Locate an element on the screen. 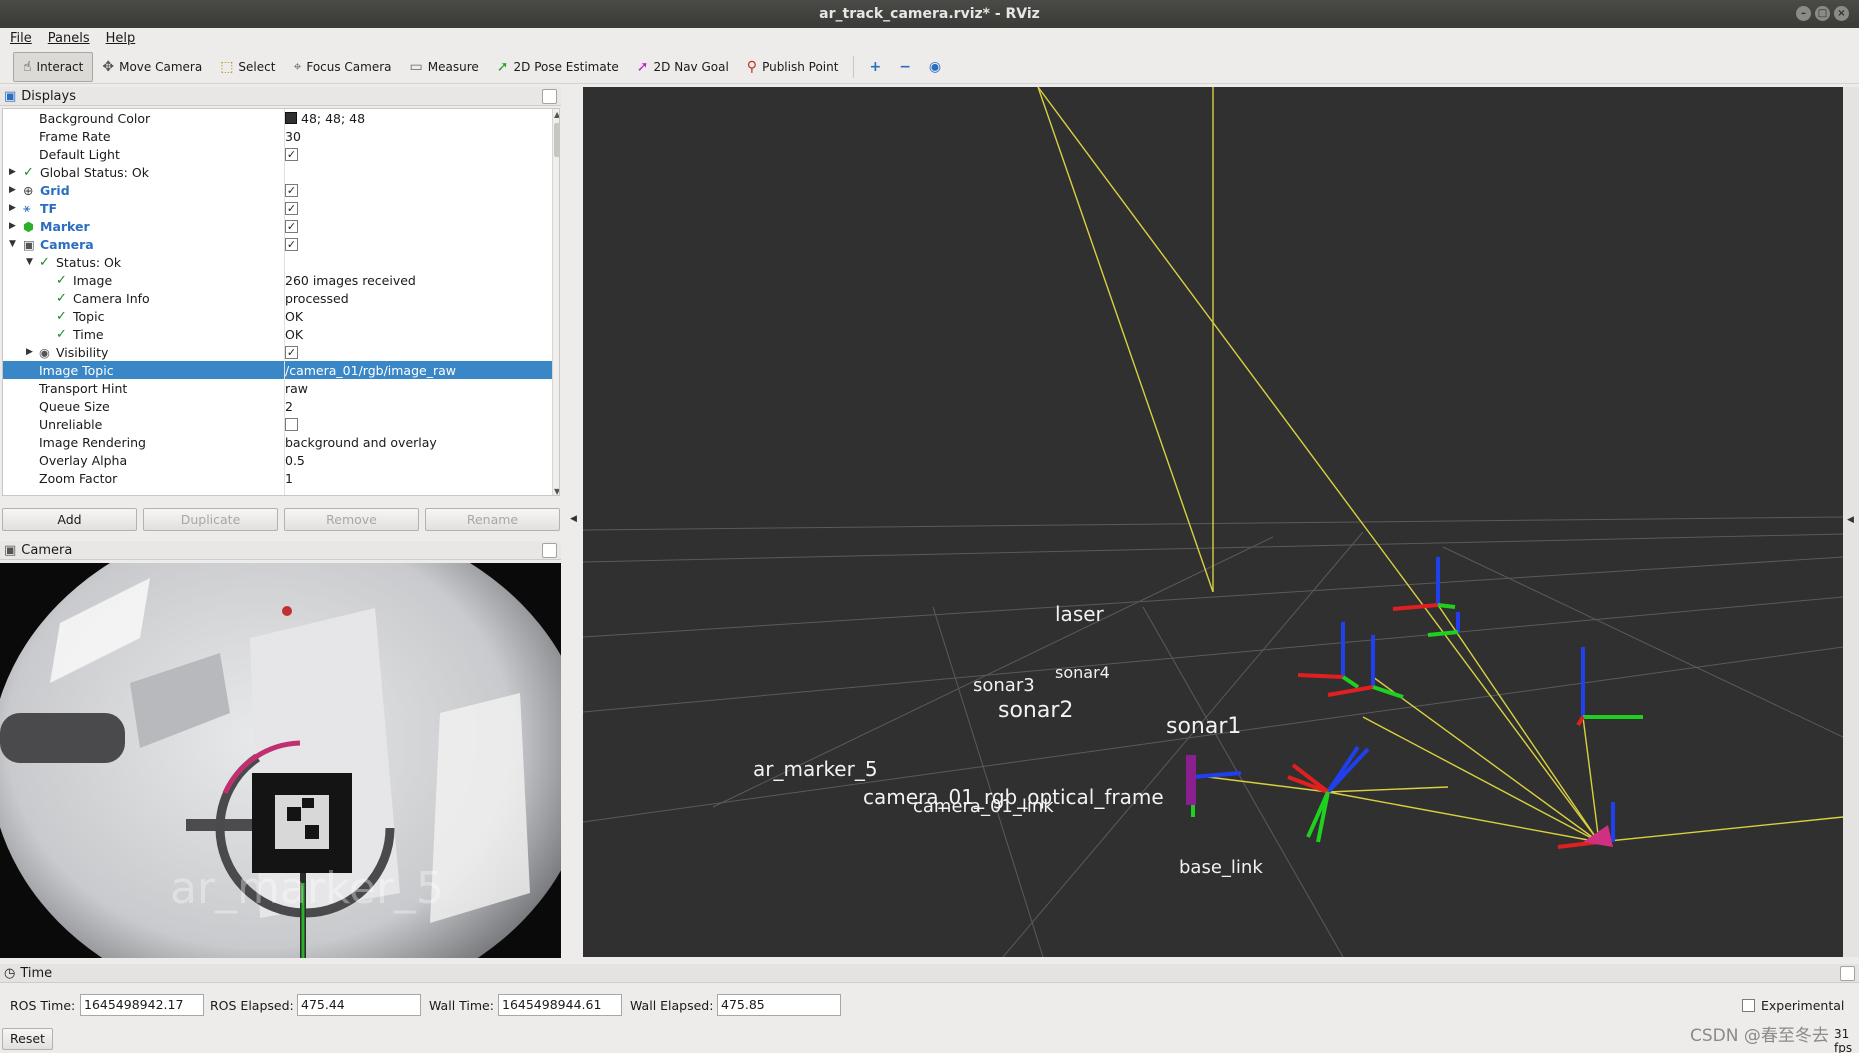 The width and height of the screenshot is (1859, 1053). duplicate-button: Duplicate is located at coordinates (210, 519).